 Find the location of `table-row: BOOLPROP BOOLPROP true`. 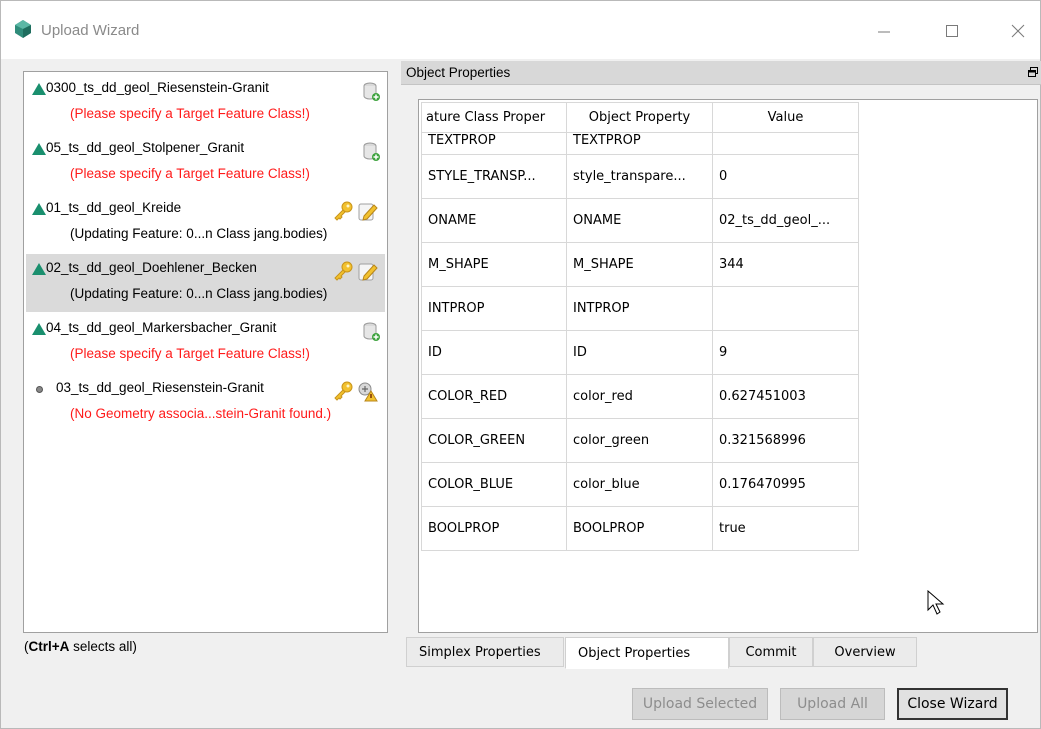

table-row: BOOLPROP BOOLPROP true is located at coordinates (640, 528).